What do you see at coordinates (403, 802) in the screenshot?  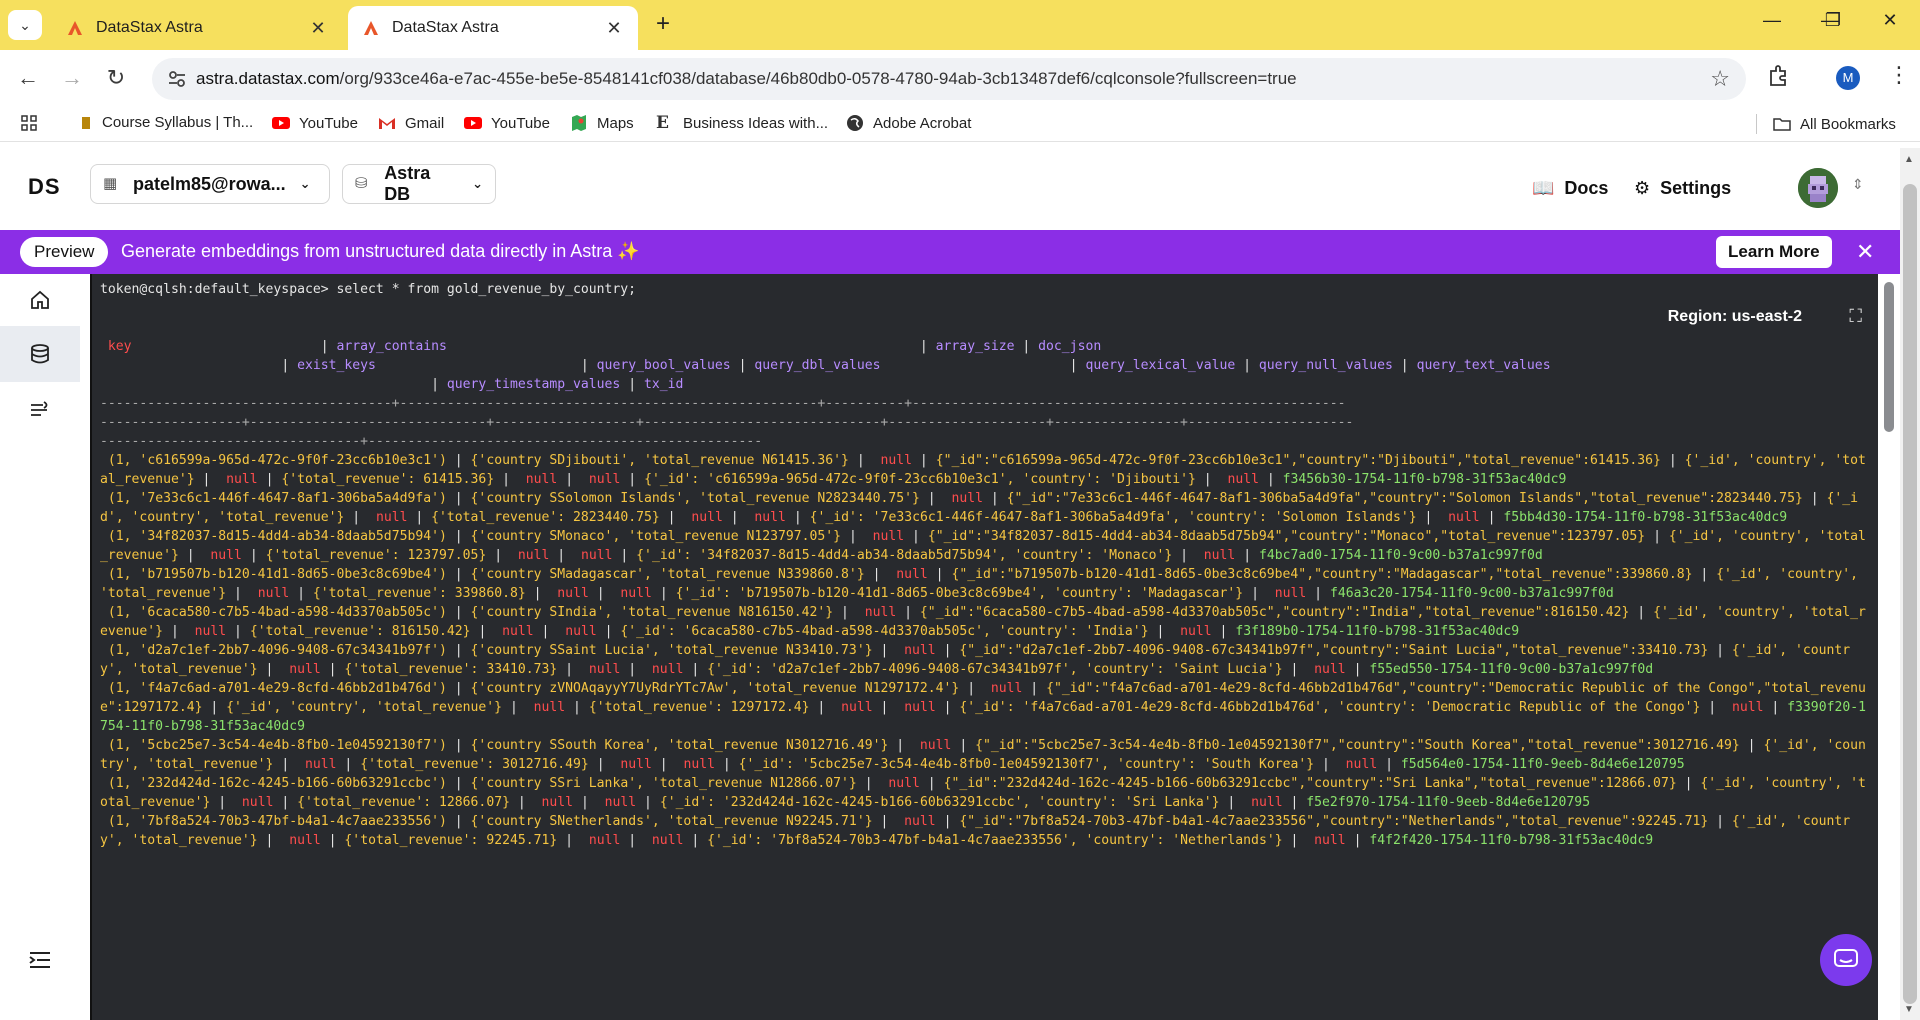 I see `row-query-dbl-values: {'total_revenue': 12866.07}` at bounding box center [403, 802].